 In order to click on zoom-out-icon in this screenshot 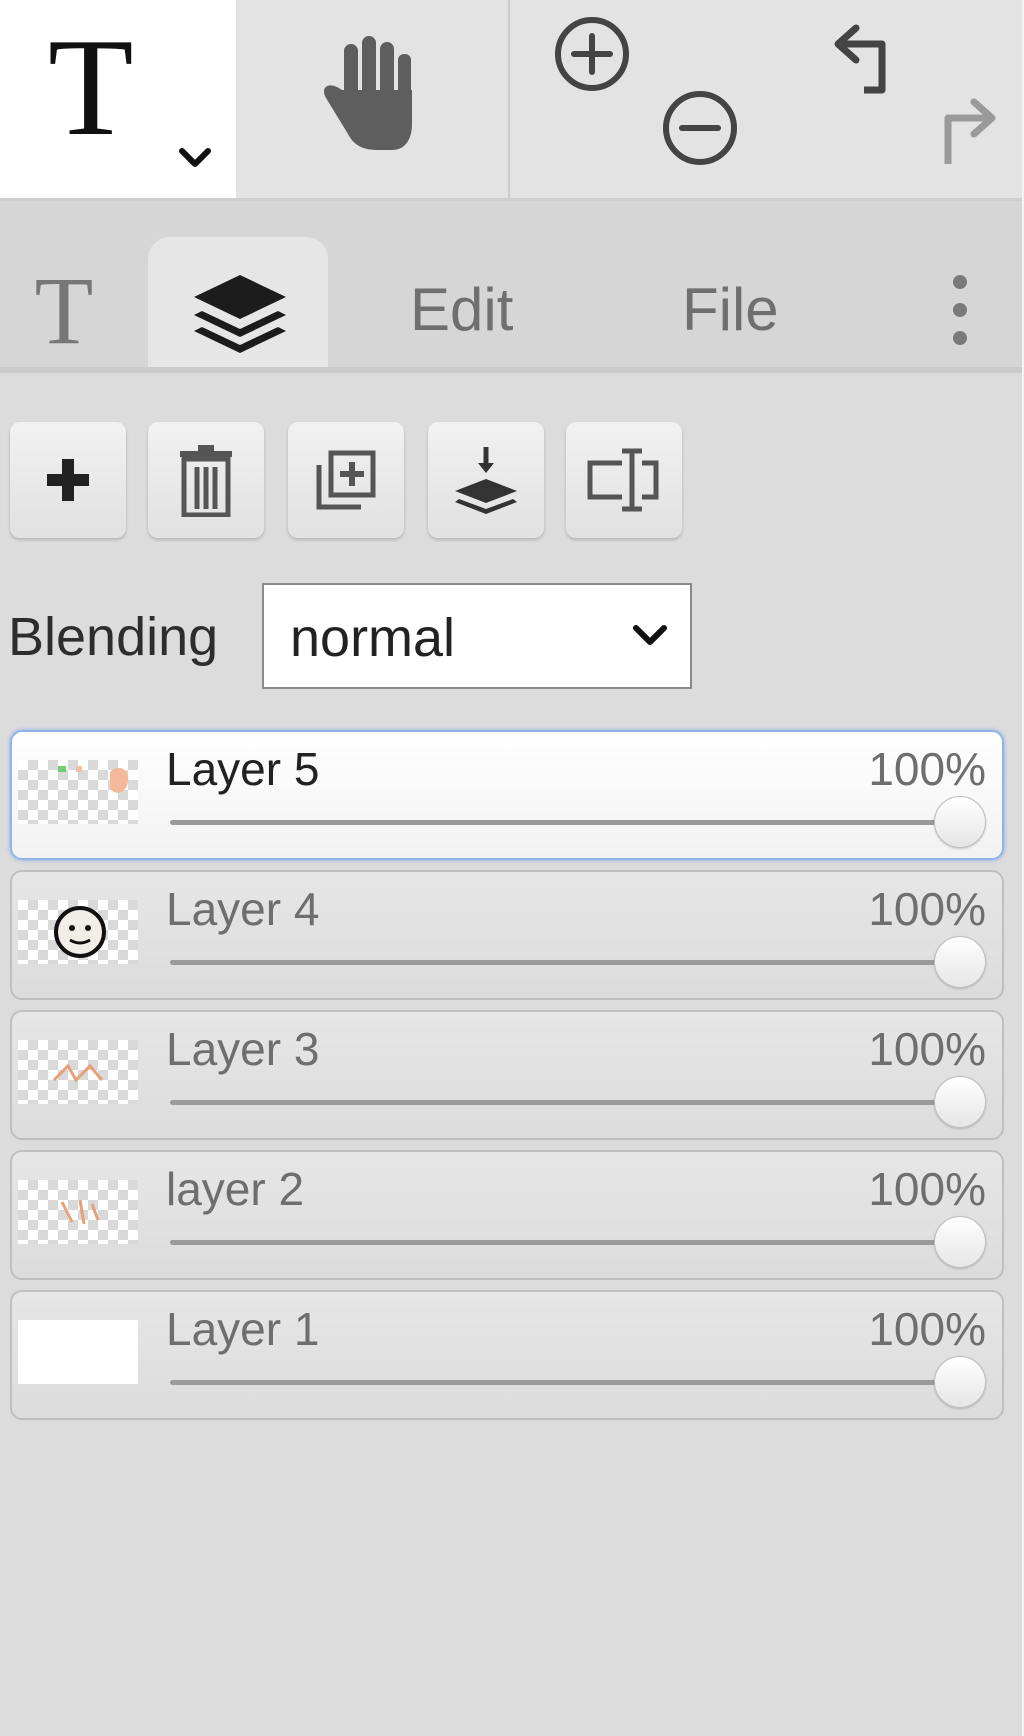, I will do `click(700, 128)`.